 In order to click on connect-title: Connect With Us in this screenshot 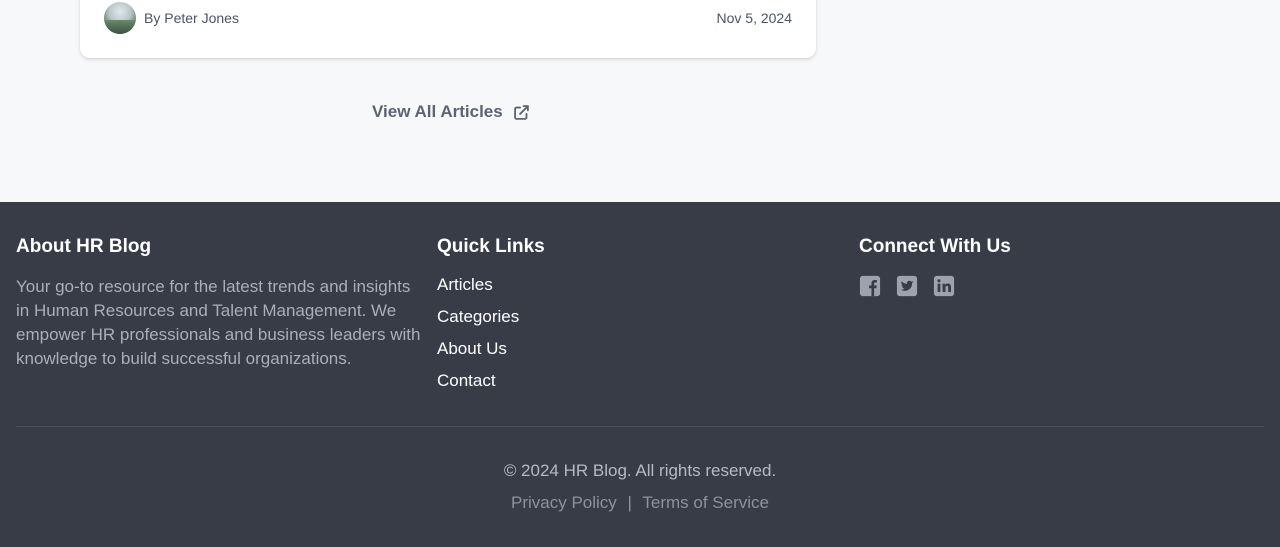, I will do `click(935, 246)`.